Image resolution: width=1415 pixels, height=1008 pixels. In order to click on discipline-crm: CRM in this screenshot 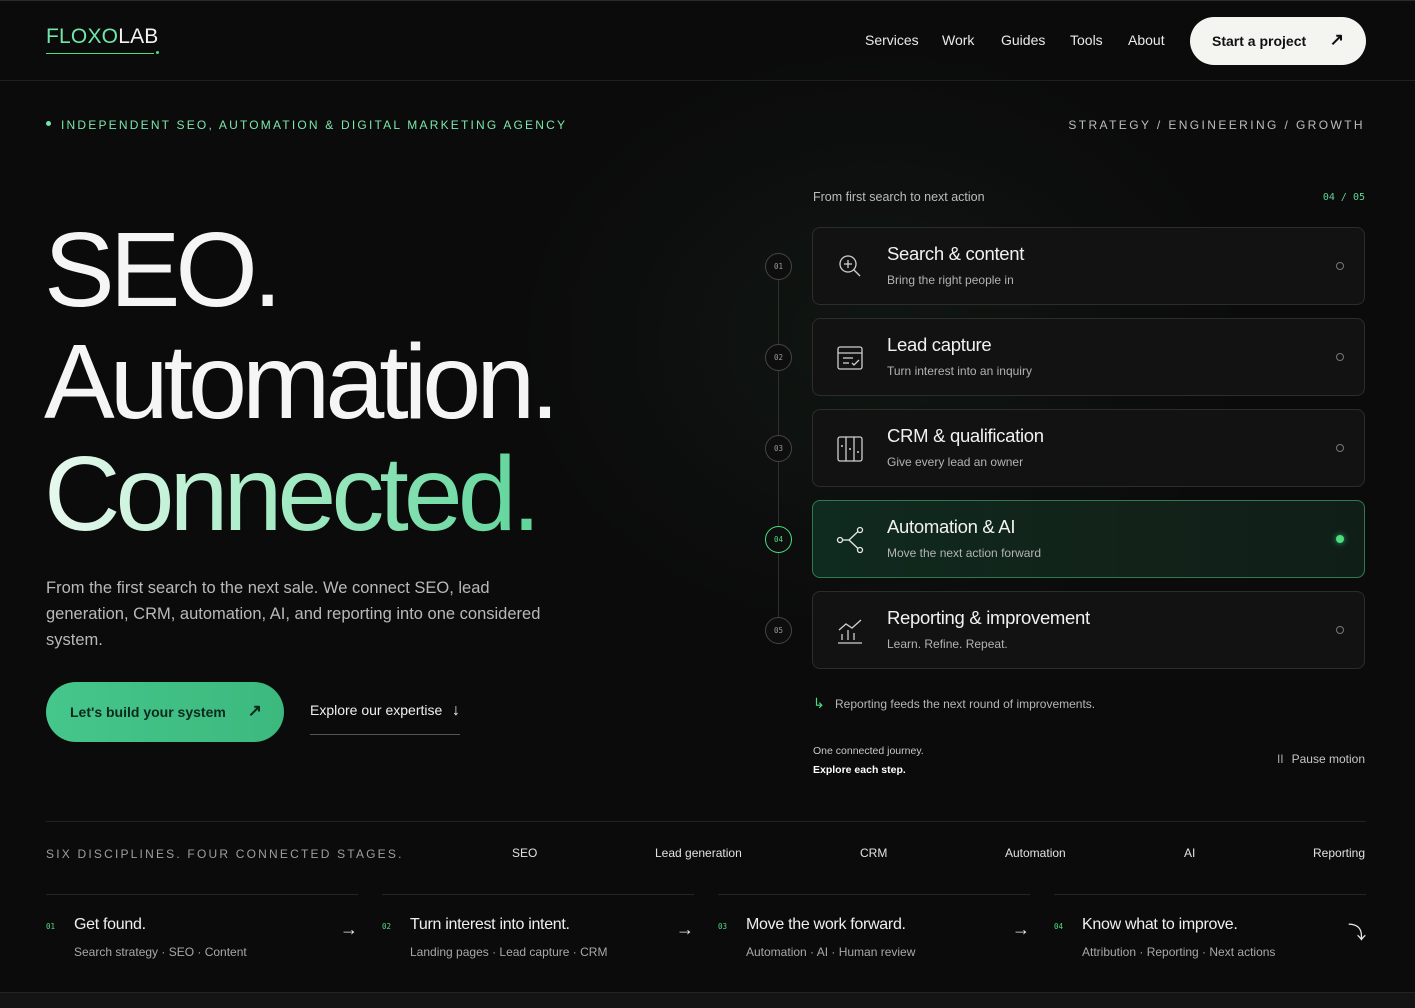, I will do `click(873, 853)`.